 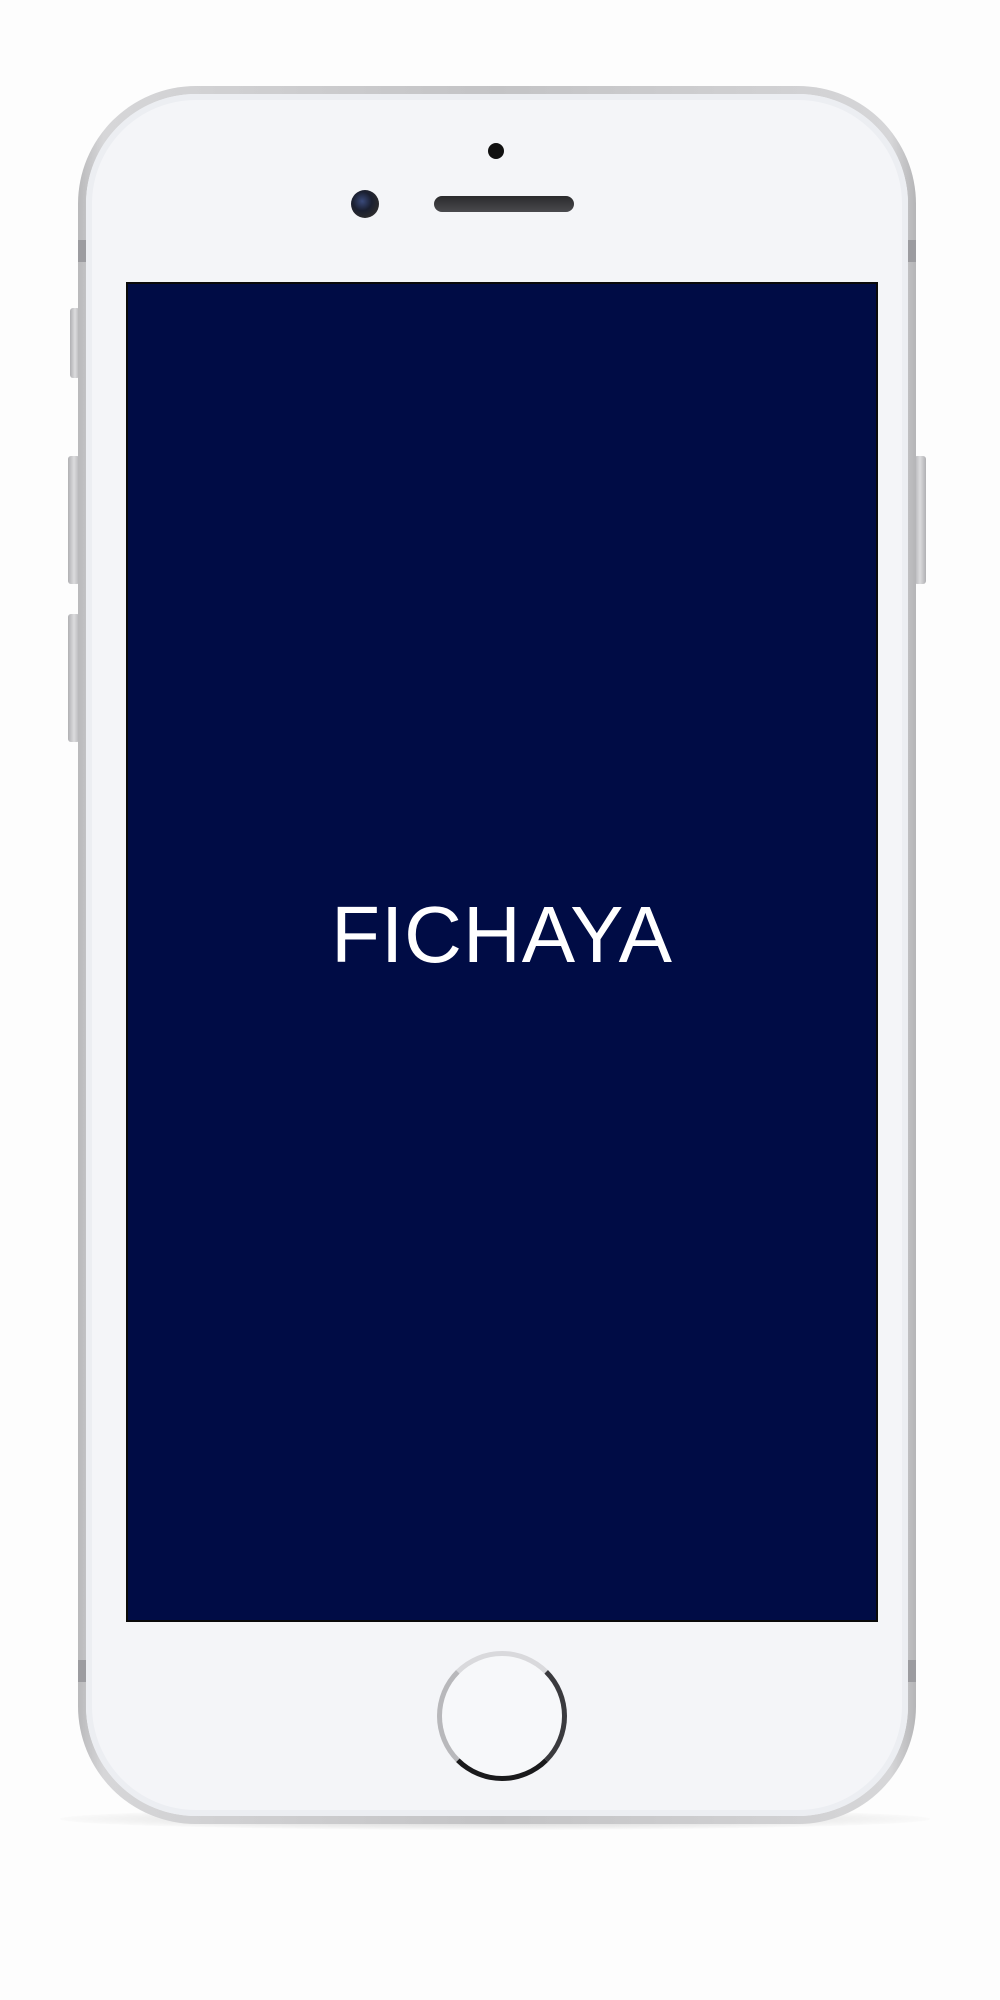 I want to click on camera-icon, so click(x=365, y=204).